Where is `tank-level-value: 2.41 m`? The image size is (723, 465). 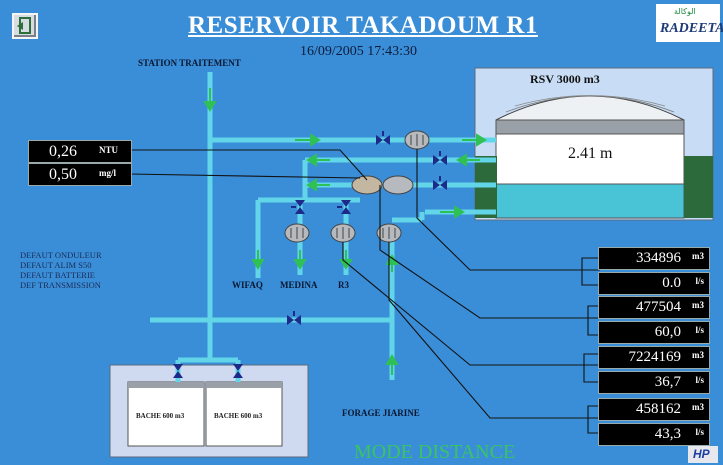
tank-level-value: 2.41 m is located at coordinates (590, 153).